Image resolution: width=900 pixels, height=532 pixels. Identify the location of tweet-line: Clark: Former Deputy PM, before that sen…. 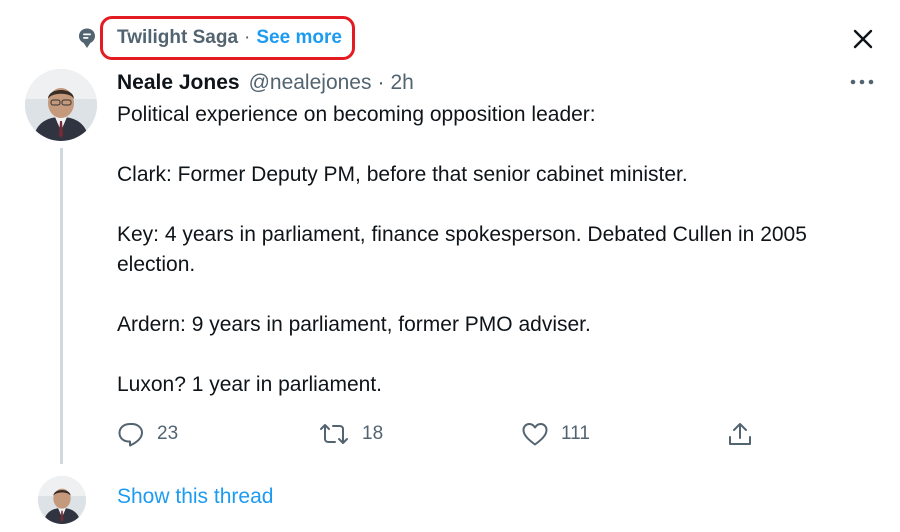
(402, 174).